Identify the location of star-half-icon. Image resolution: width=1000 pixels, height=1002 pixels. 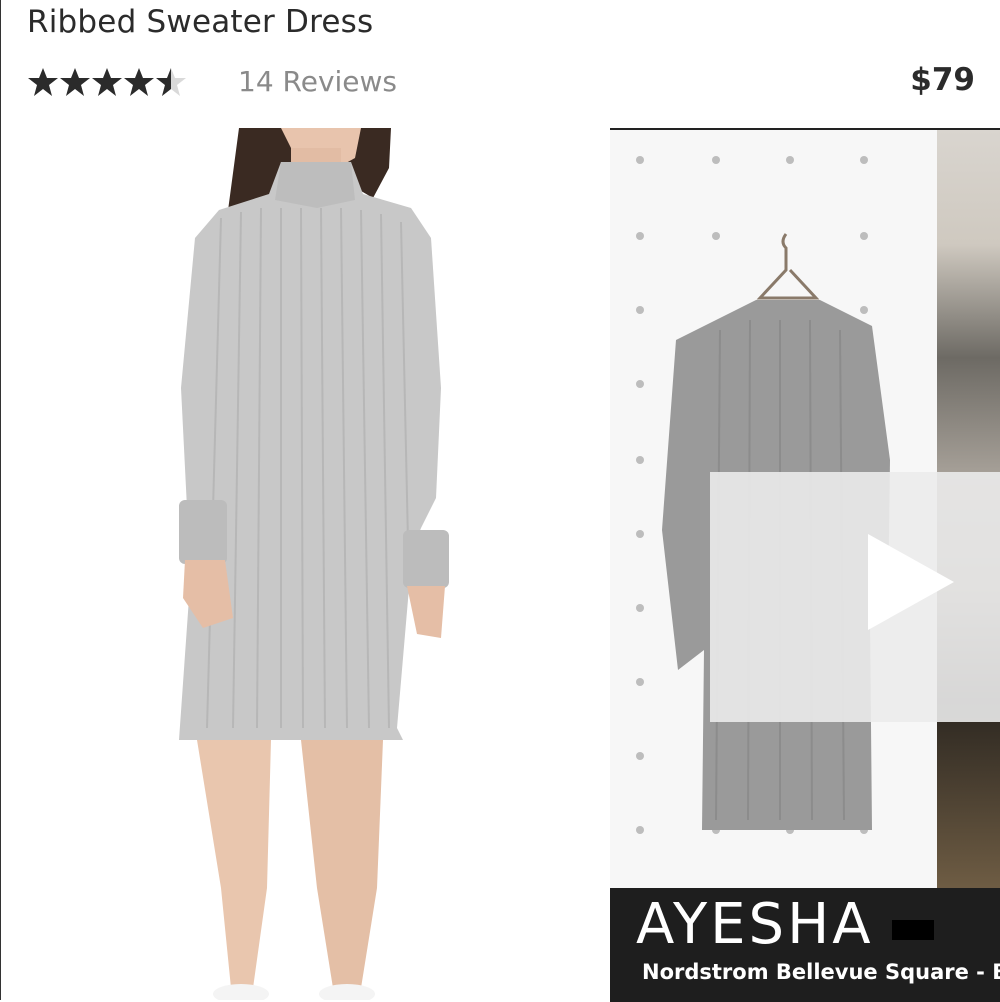
(171, 82).